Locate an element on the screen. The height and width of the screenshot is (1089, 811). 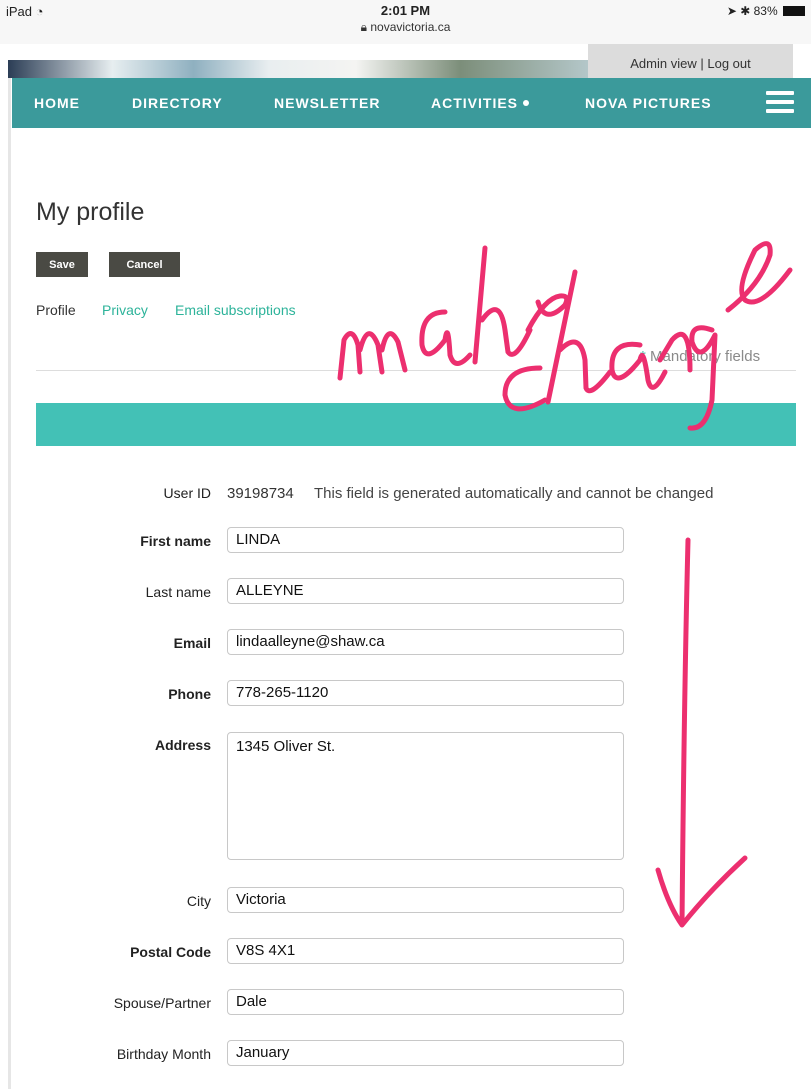
handwriting-make is located at coordinates (453, 313).